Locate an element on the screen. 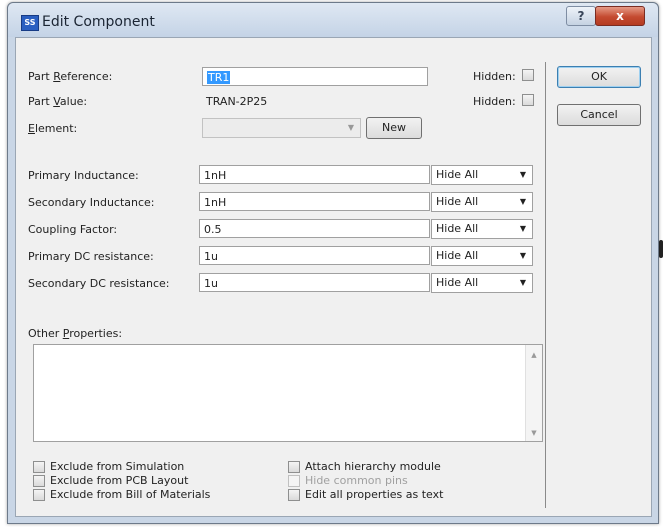  primary-inductance-visibility-select: Hide All ▼ is located at coordinates (482, 175).